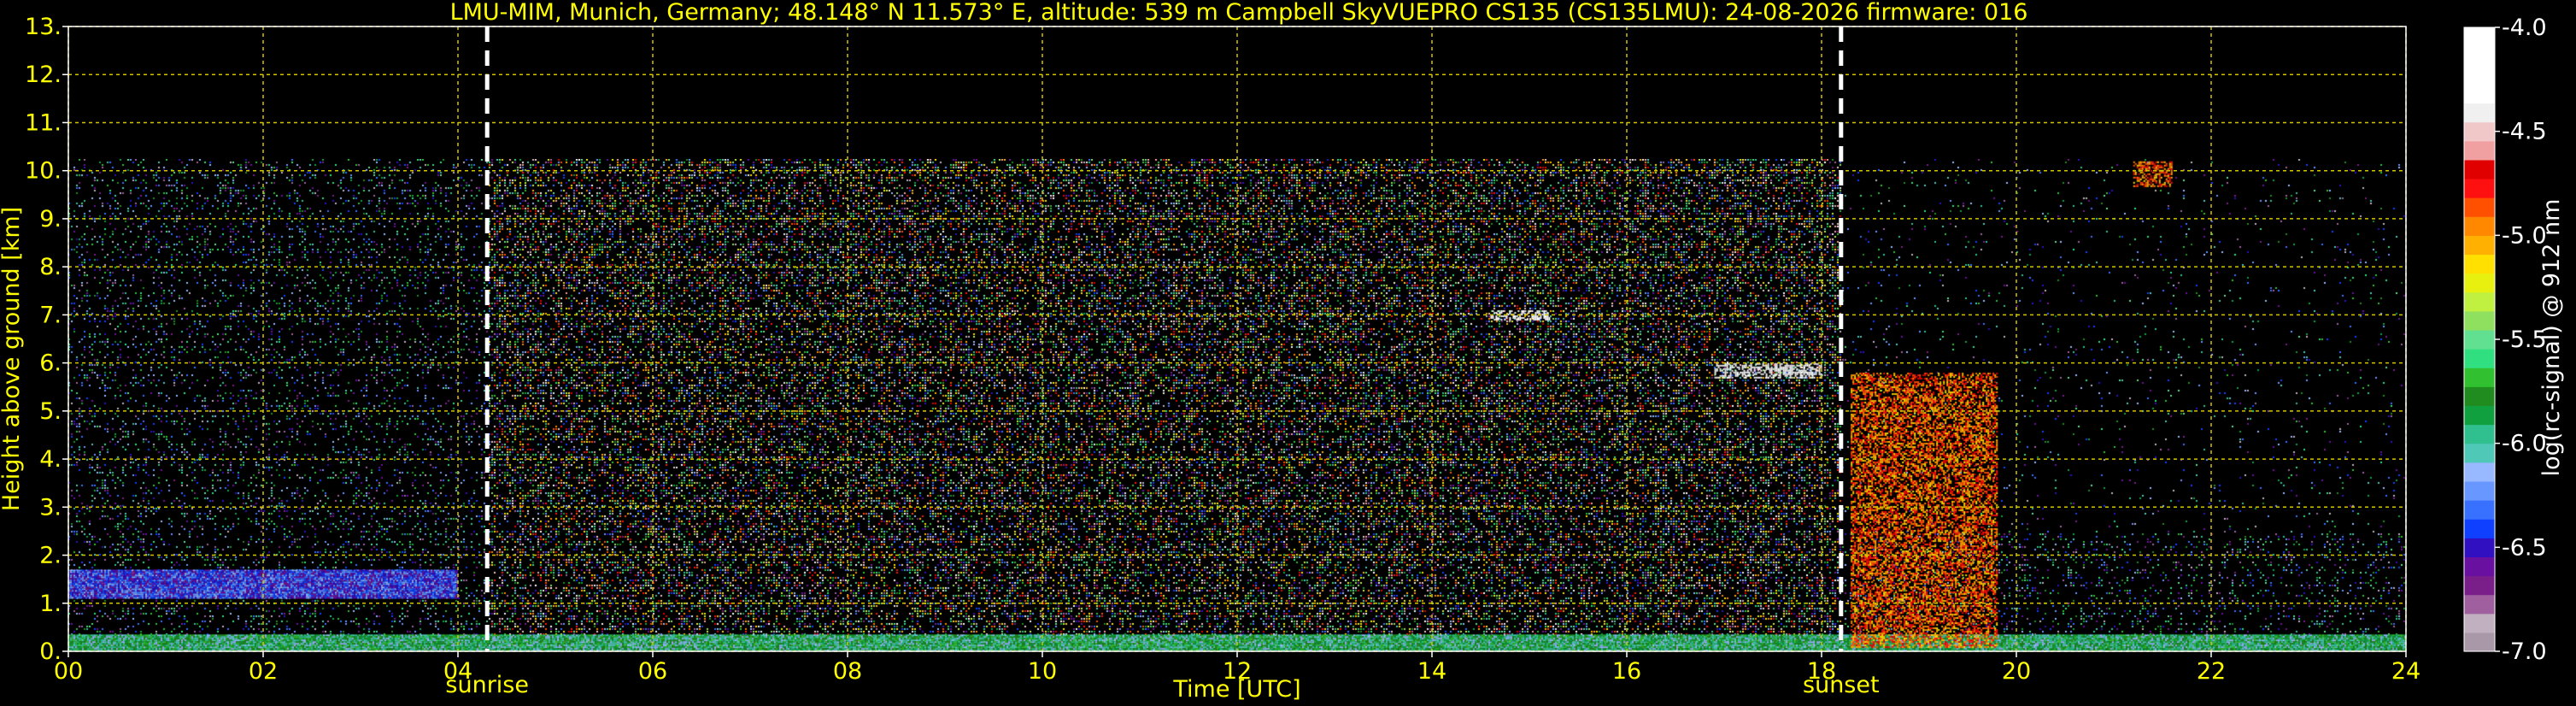  Describe the element at coordinates (50, 604) in the screenshot. I see `y-tick-label: 1.` at that location.